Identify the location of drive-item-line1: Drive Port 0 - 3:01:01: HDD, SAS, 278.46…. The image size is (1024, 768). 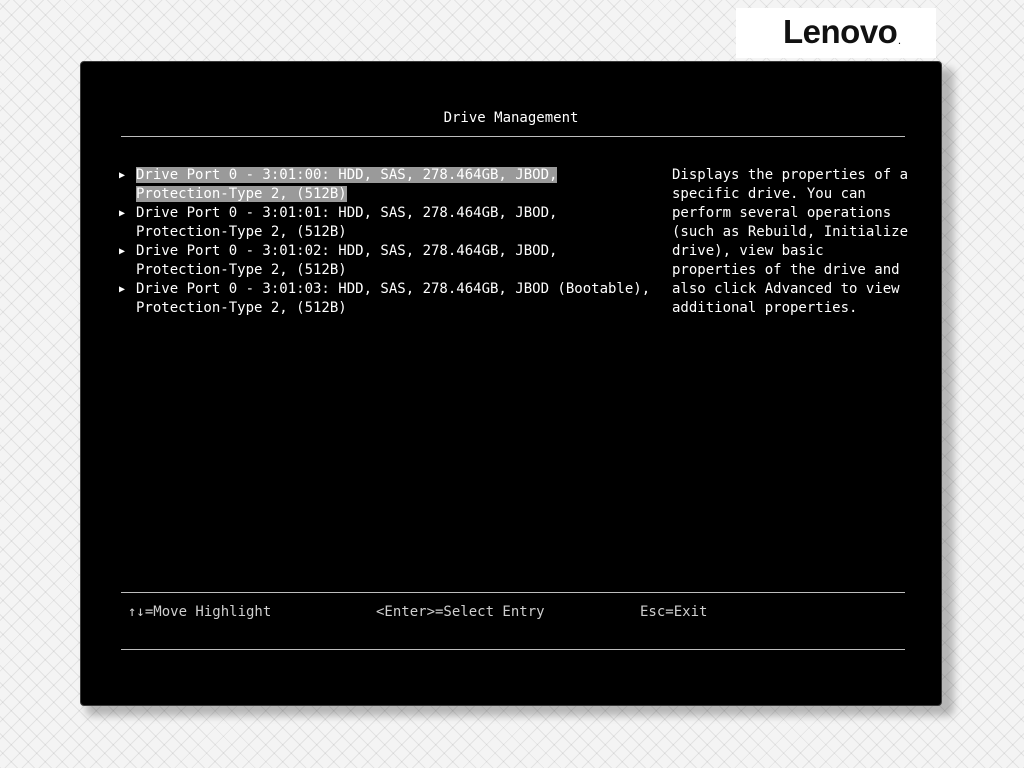
(347, 213).